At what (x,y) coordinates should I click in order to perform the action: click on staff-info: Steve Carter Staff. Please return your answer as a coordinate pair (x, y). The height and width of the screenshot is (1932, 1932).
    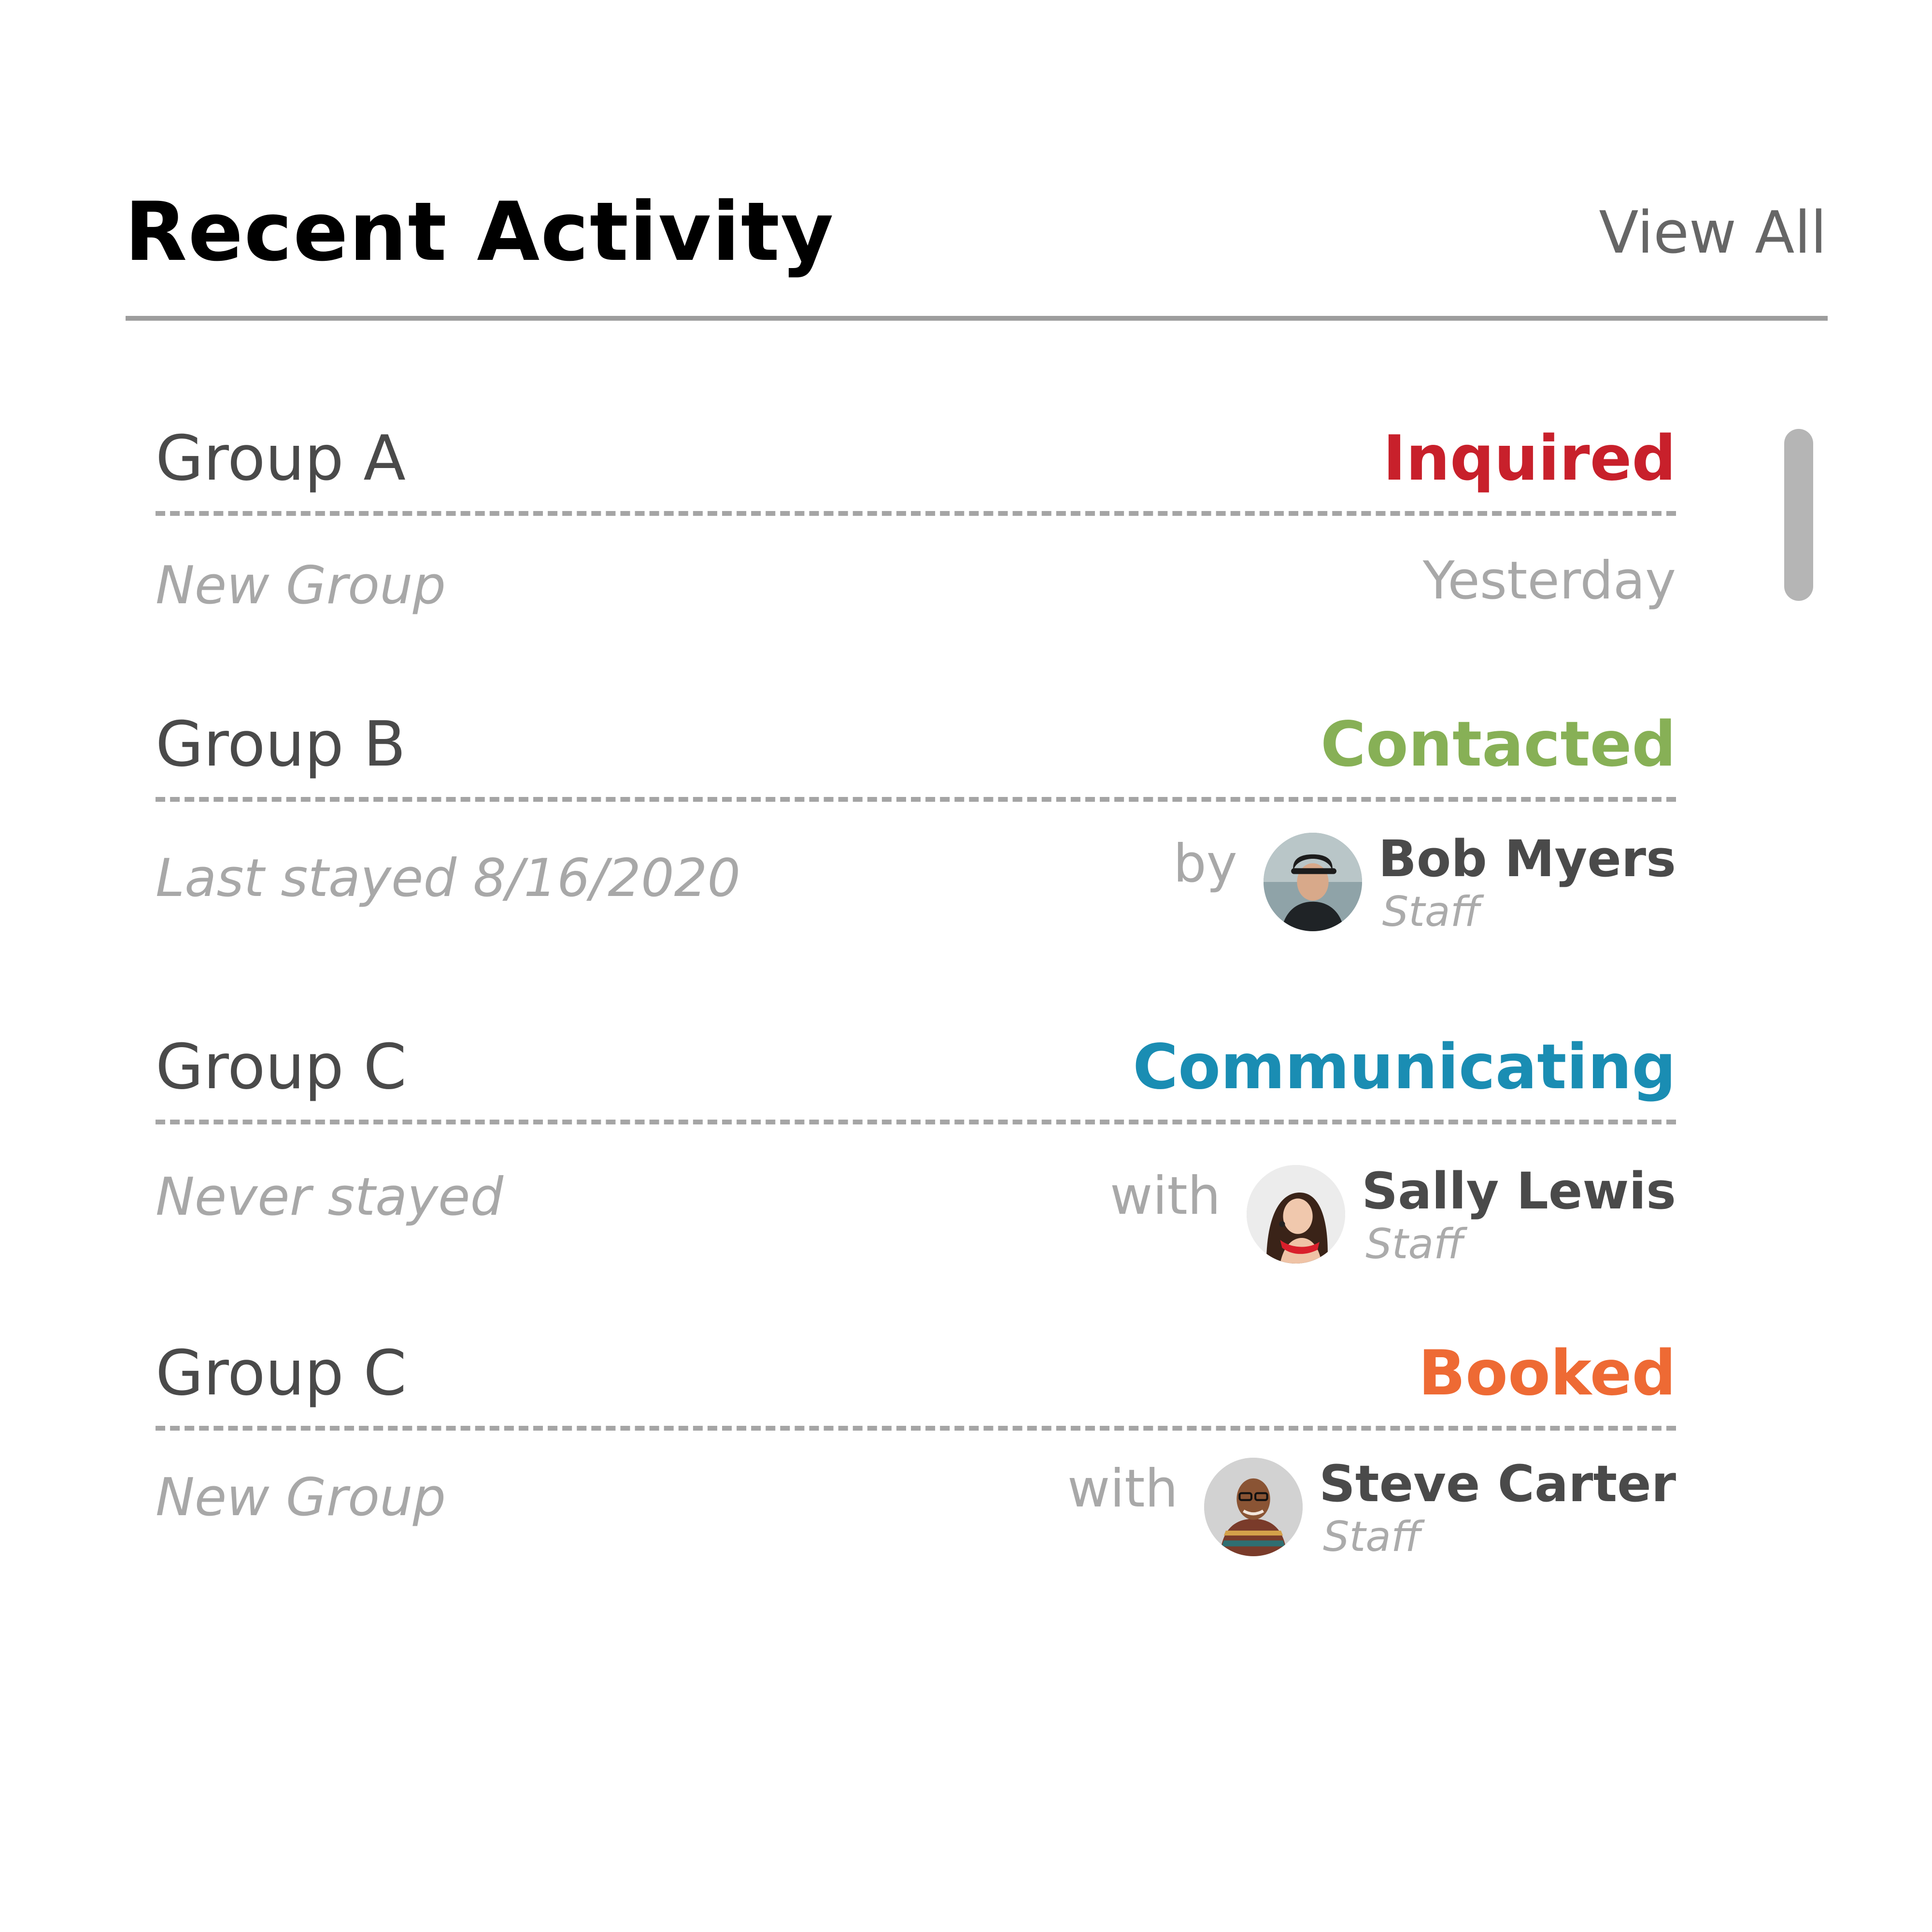
    Looking at the image, I should click on (1497, 1508).